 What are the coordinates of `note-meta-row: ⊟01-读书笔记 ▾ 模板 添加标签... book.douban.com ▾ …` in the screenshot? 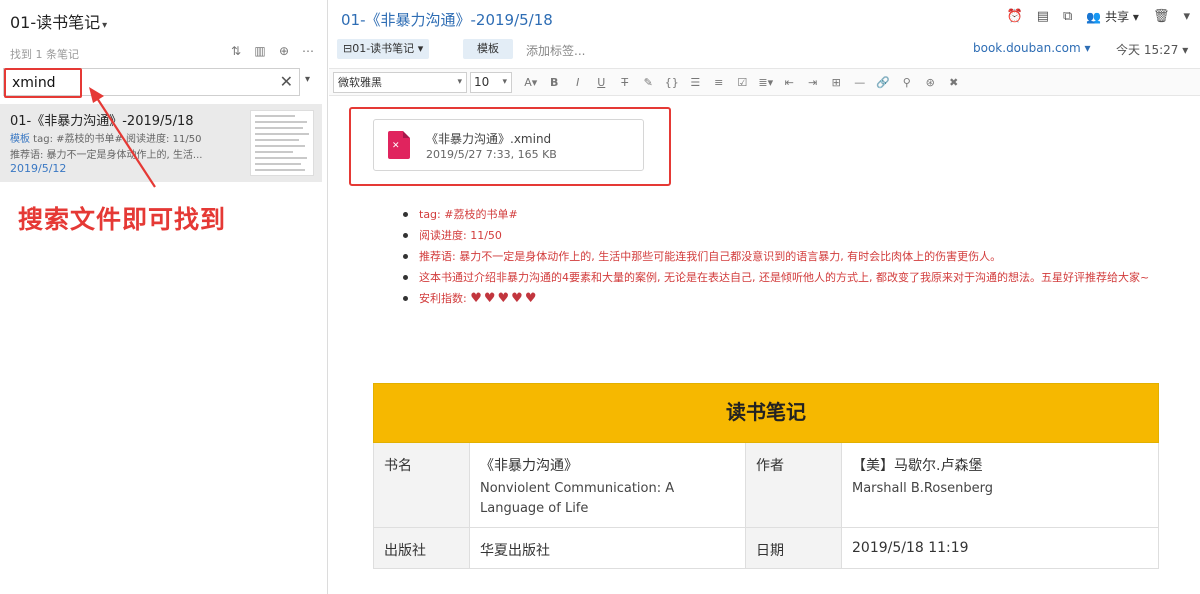 It's located at (764, 49).